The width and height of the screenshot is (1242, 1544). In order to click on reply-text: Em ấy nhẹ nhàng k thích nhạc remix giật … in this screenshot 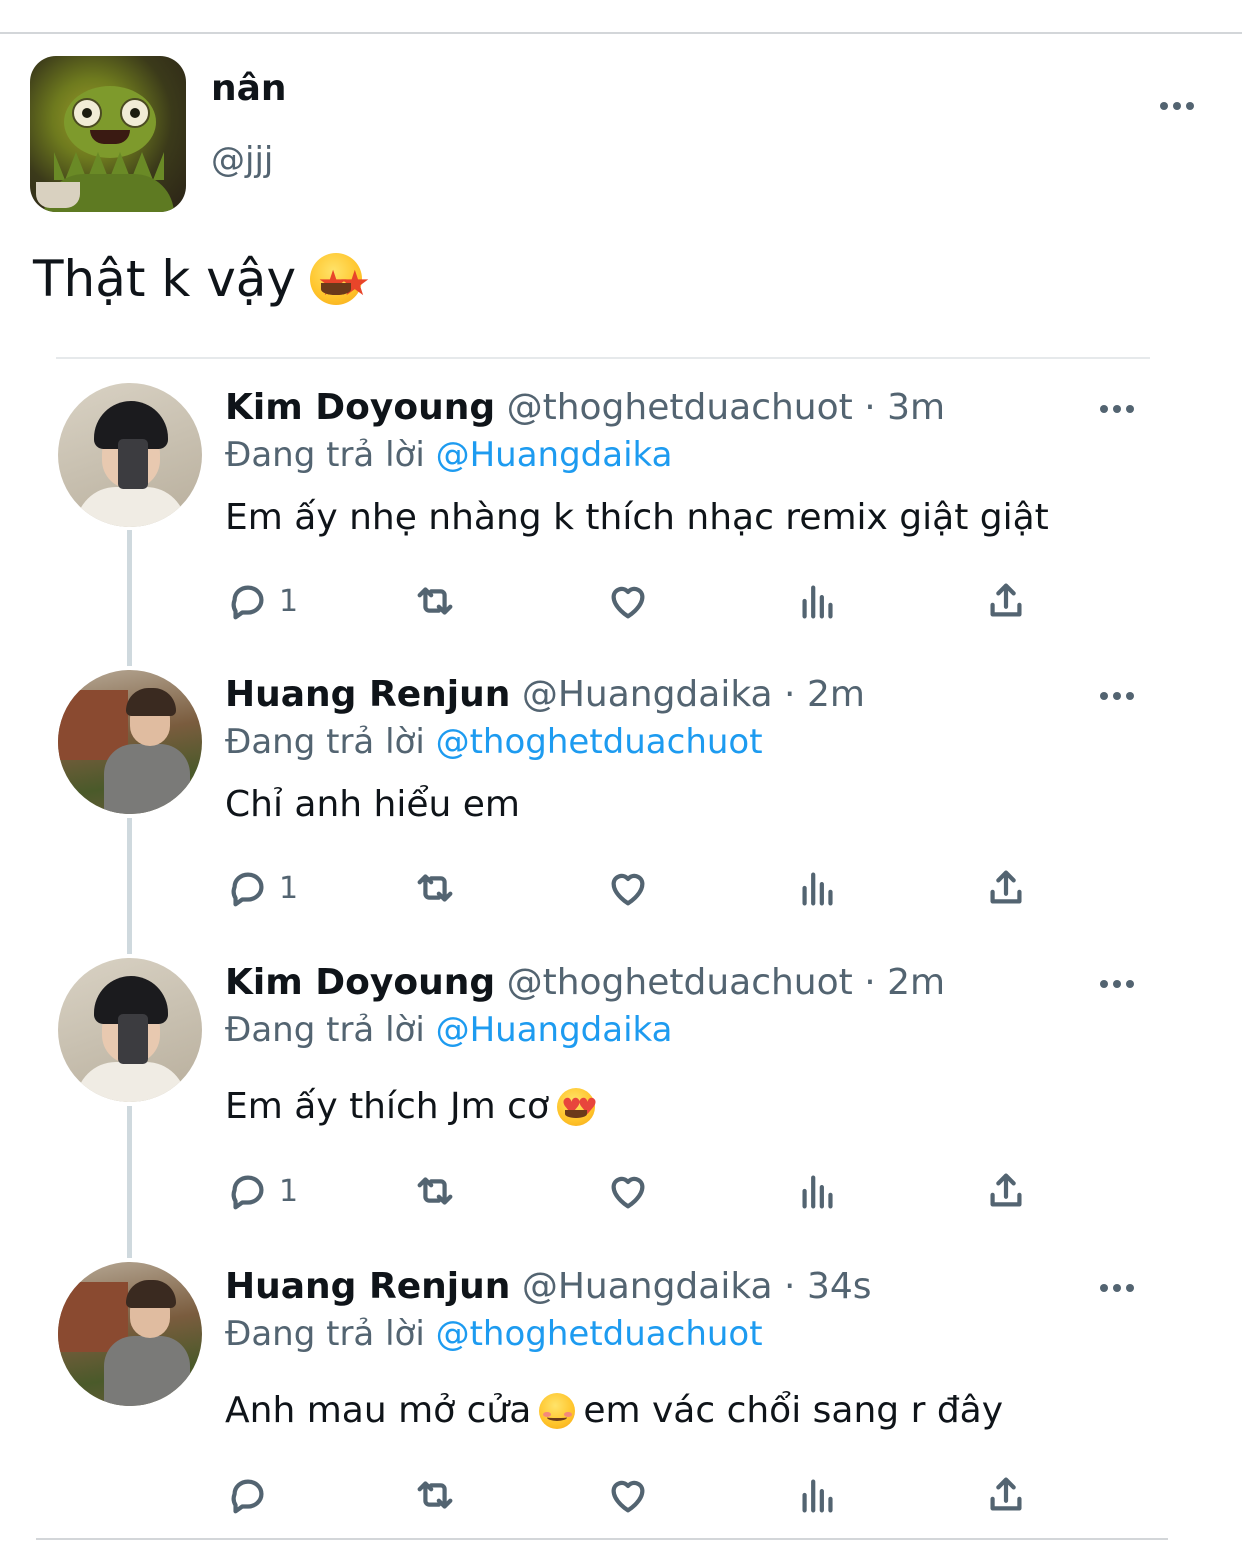, I will do `click(637, 517)`.